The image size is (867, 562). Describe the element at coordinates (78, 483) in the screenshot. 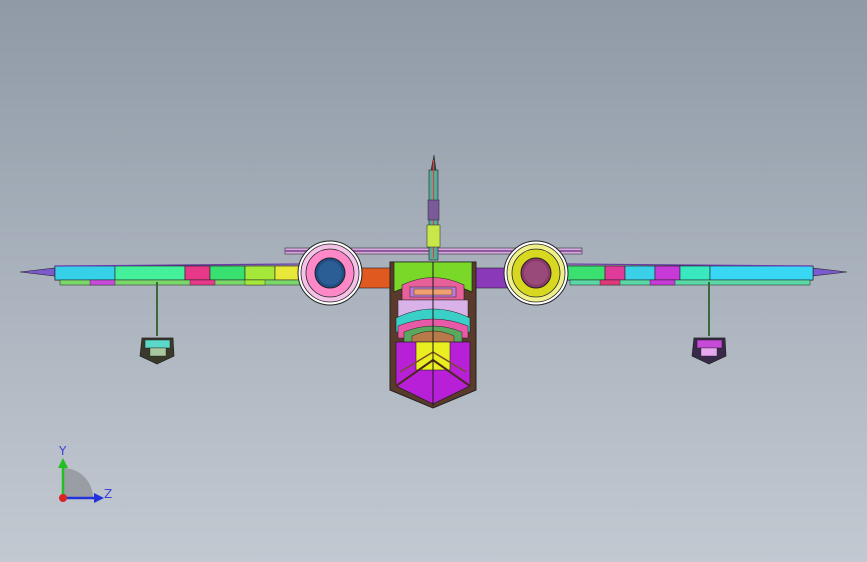

I see `triad-plane-indicator` at that location.